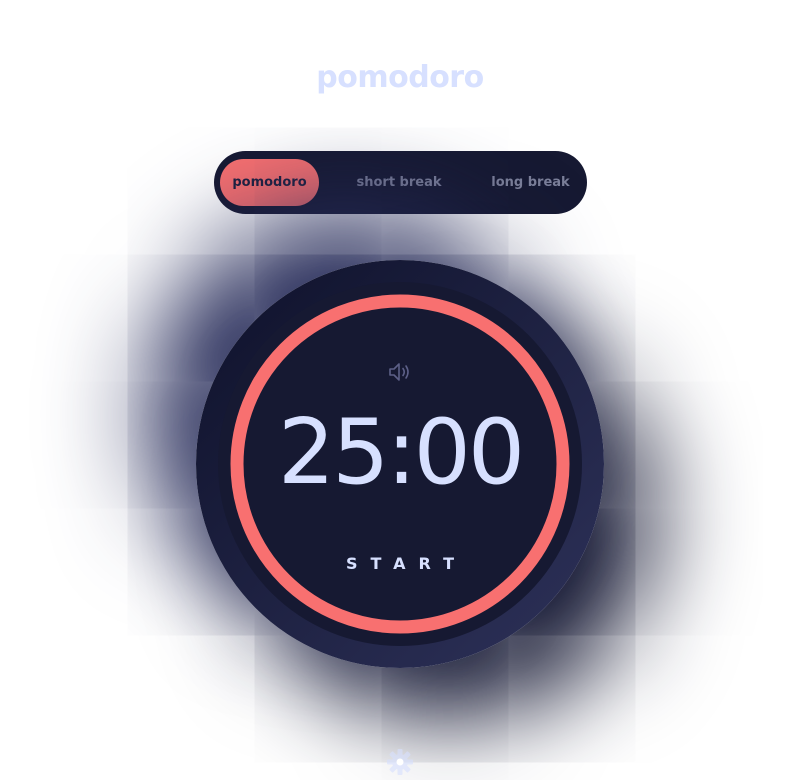 The height and width of the screenshot is (780, 800). Describe the element at coordinates (400, 372) in the screenshot. I see `speaker-volume-icon` at that location.